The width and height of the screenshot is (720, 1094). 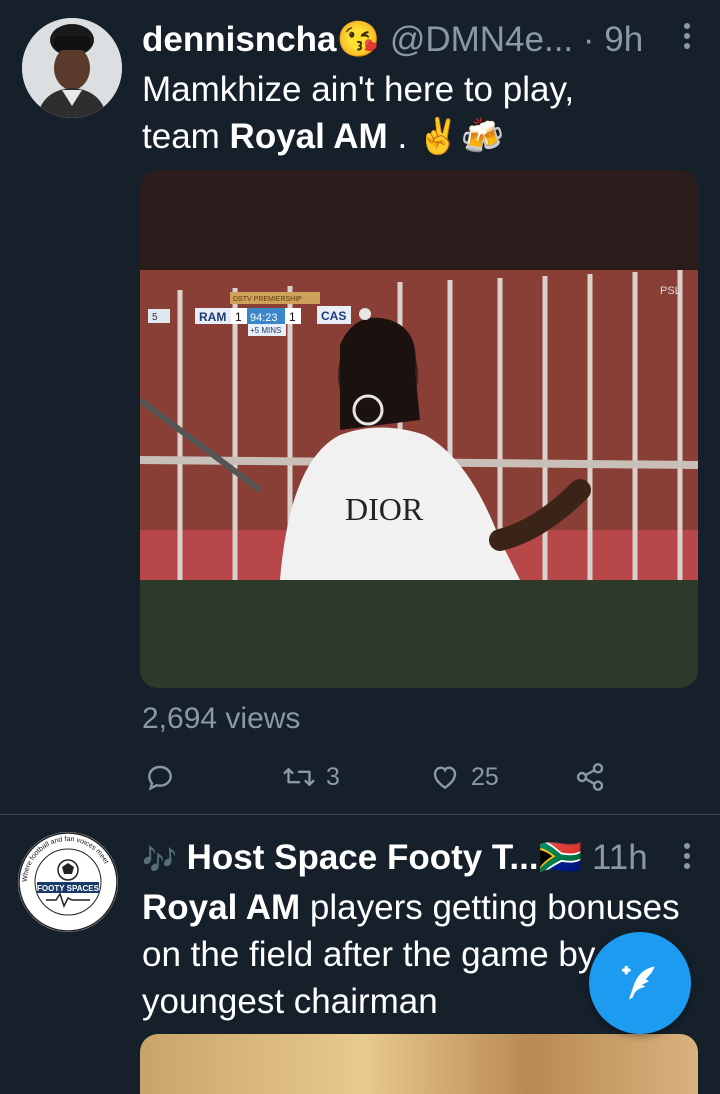 I want to click on scoreboard-away-team: CAS, so click(x=333, y=316).